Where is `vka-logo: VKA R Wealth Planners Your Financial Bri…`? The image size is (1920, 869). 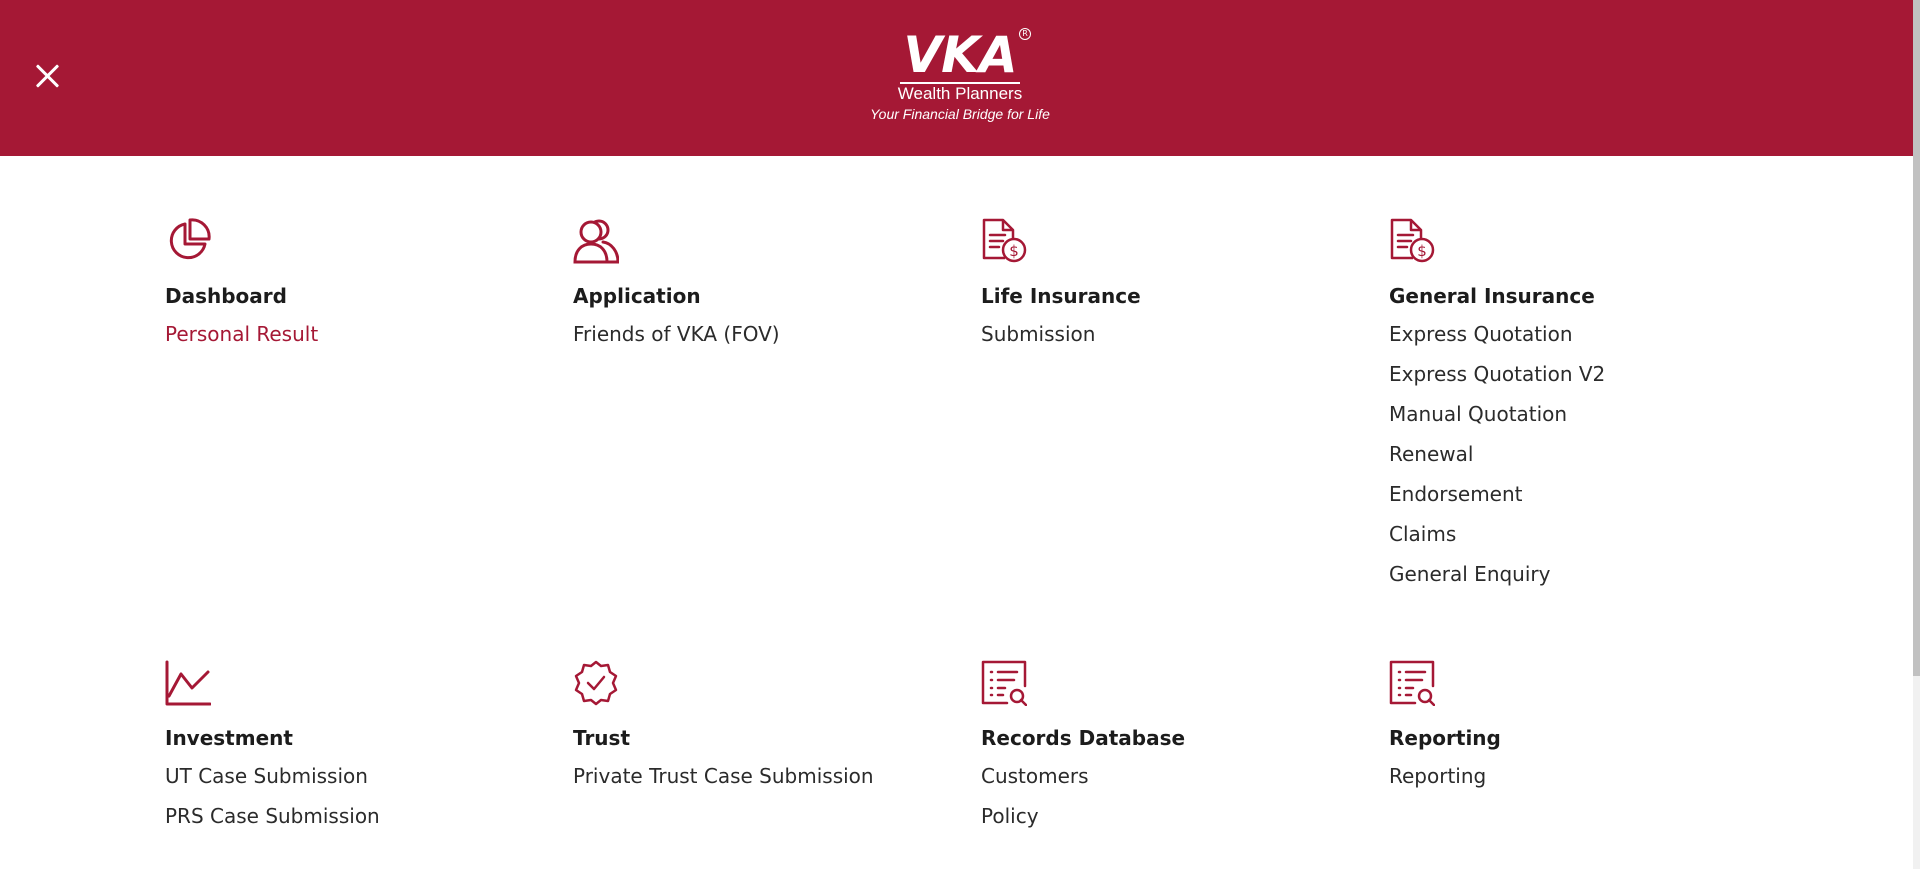 vka-logo: VKA R Wealth Planners Your Financial Bri… is located at coordinates (960, 78).